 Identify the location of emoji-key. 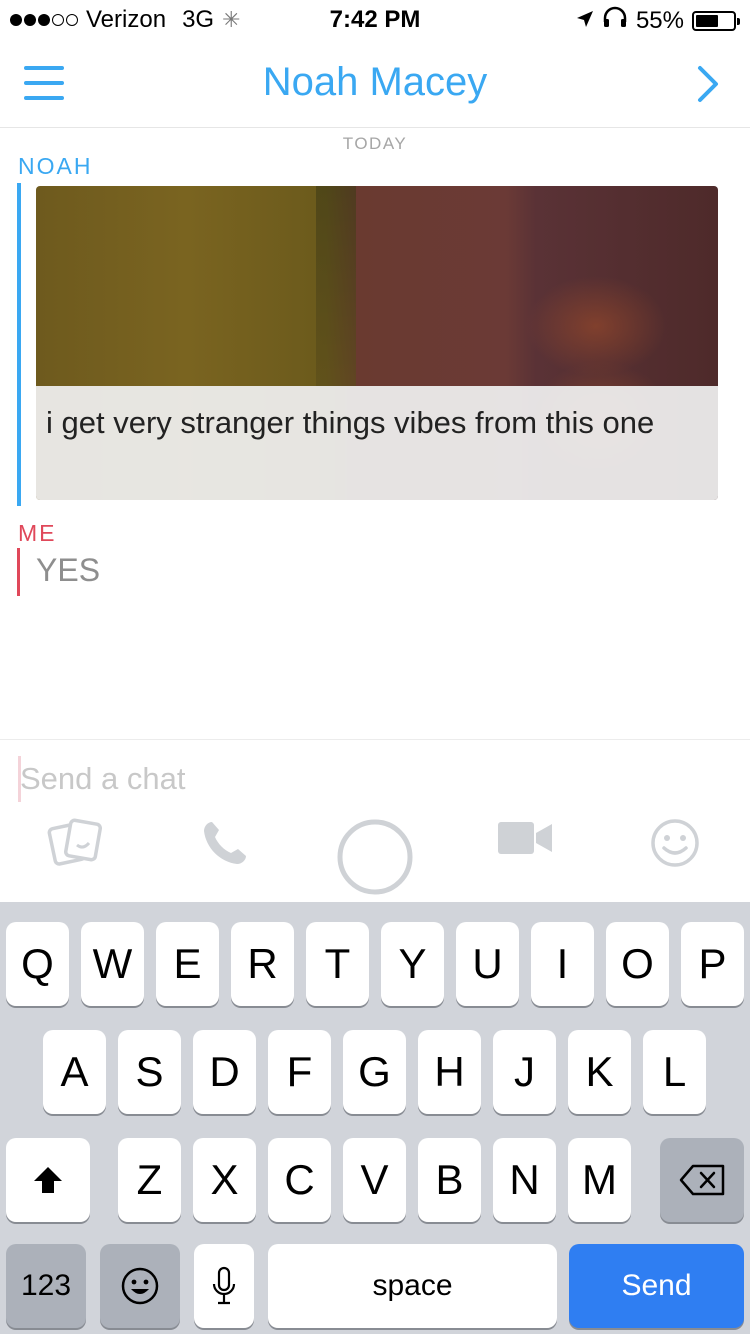
(140, 1286).